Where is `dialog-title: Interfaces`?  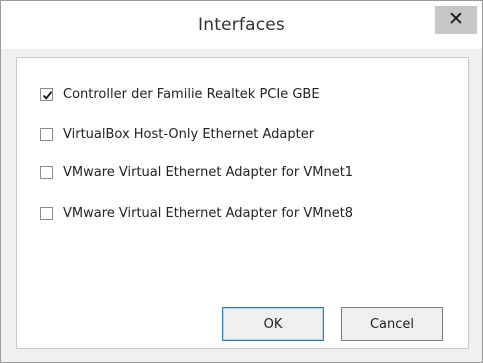 dialog-title: Interfaces is located at coordinates (241, 25).